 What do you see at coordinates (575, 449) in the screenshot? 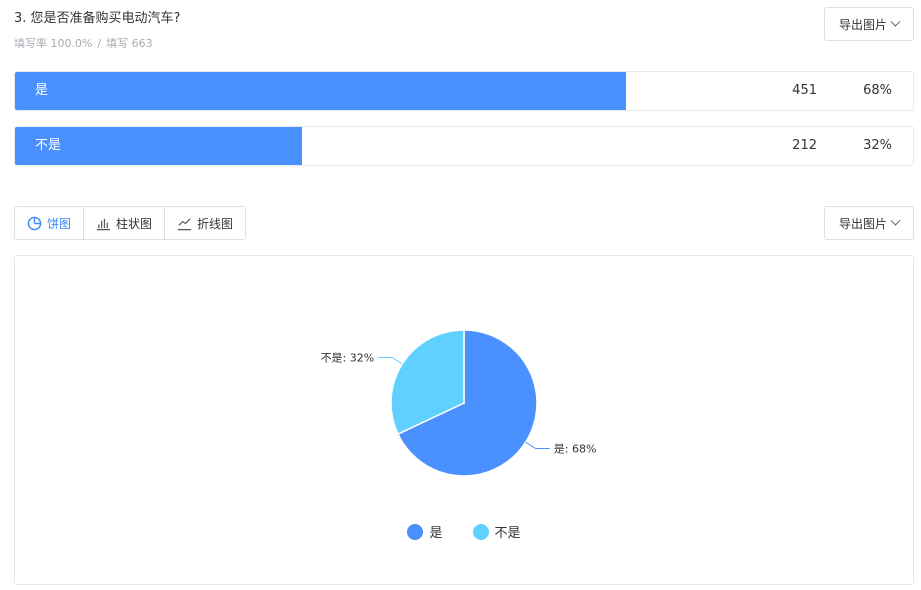
I see `pie-slice-label: 是: 68%` at bounding box center [575, 449].